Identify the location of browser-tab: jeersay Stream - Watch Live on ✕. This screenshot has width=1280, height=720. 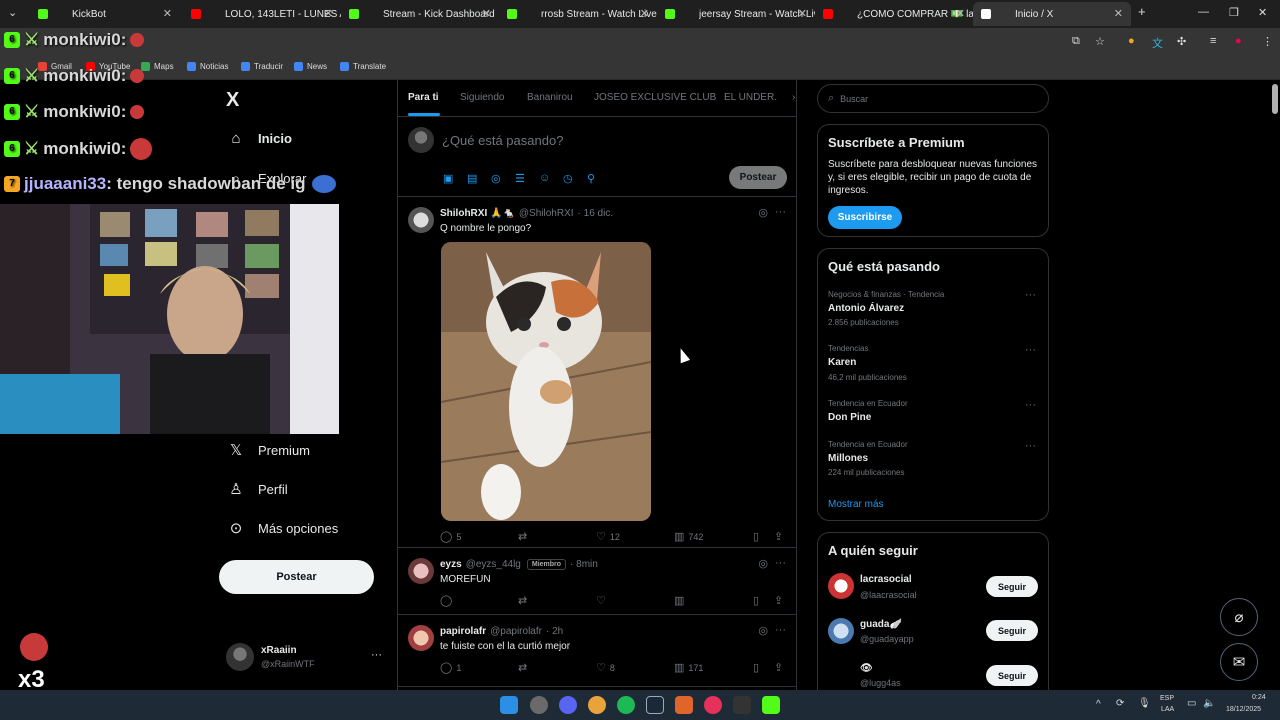
(736, 14).